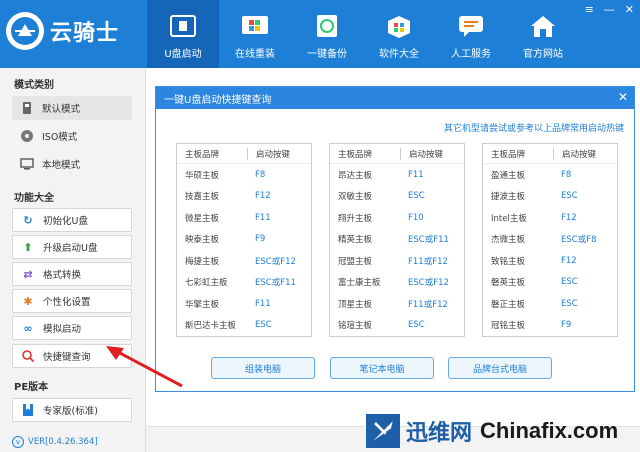 The height and width of the screenshot is (452, 640). I want to click on watermark-text-cn: 迅维网, so click(439, 433).